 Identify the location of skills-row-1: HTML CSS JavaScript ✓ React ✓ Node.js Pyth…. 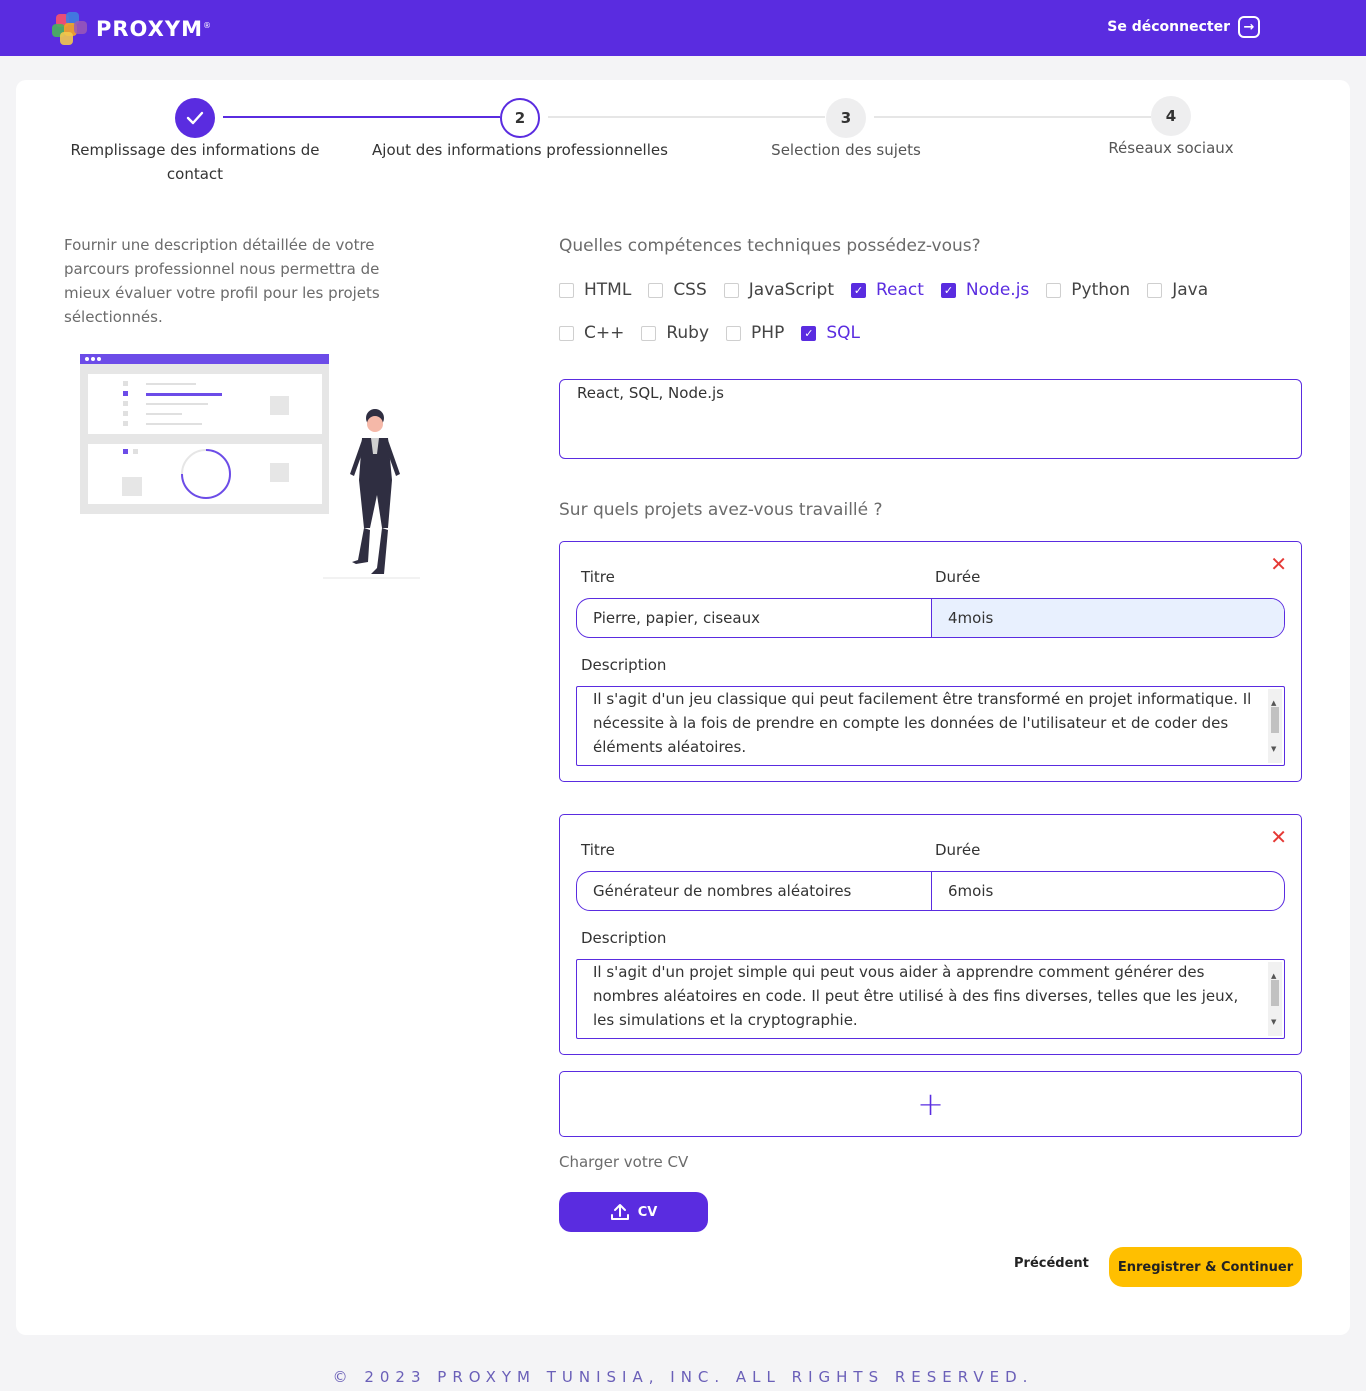
(929, 290).